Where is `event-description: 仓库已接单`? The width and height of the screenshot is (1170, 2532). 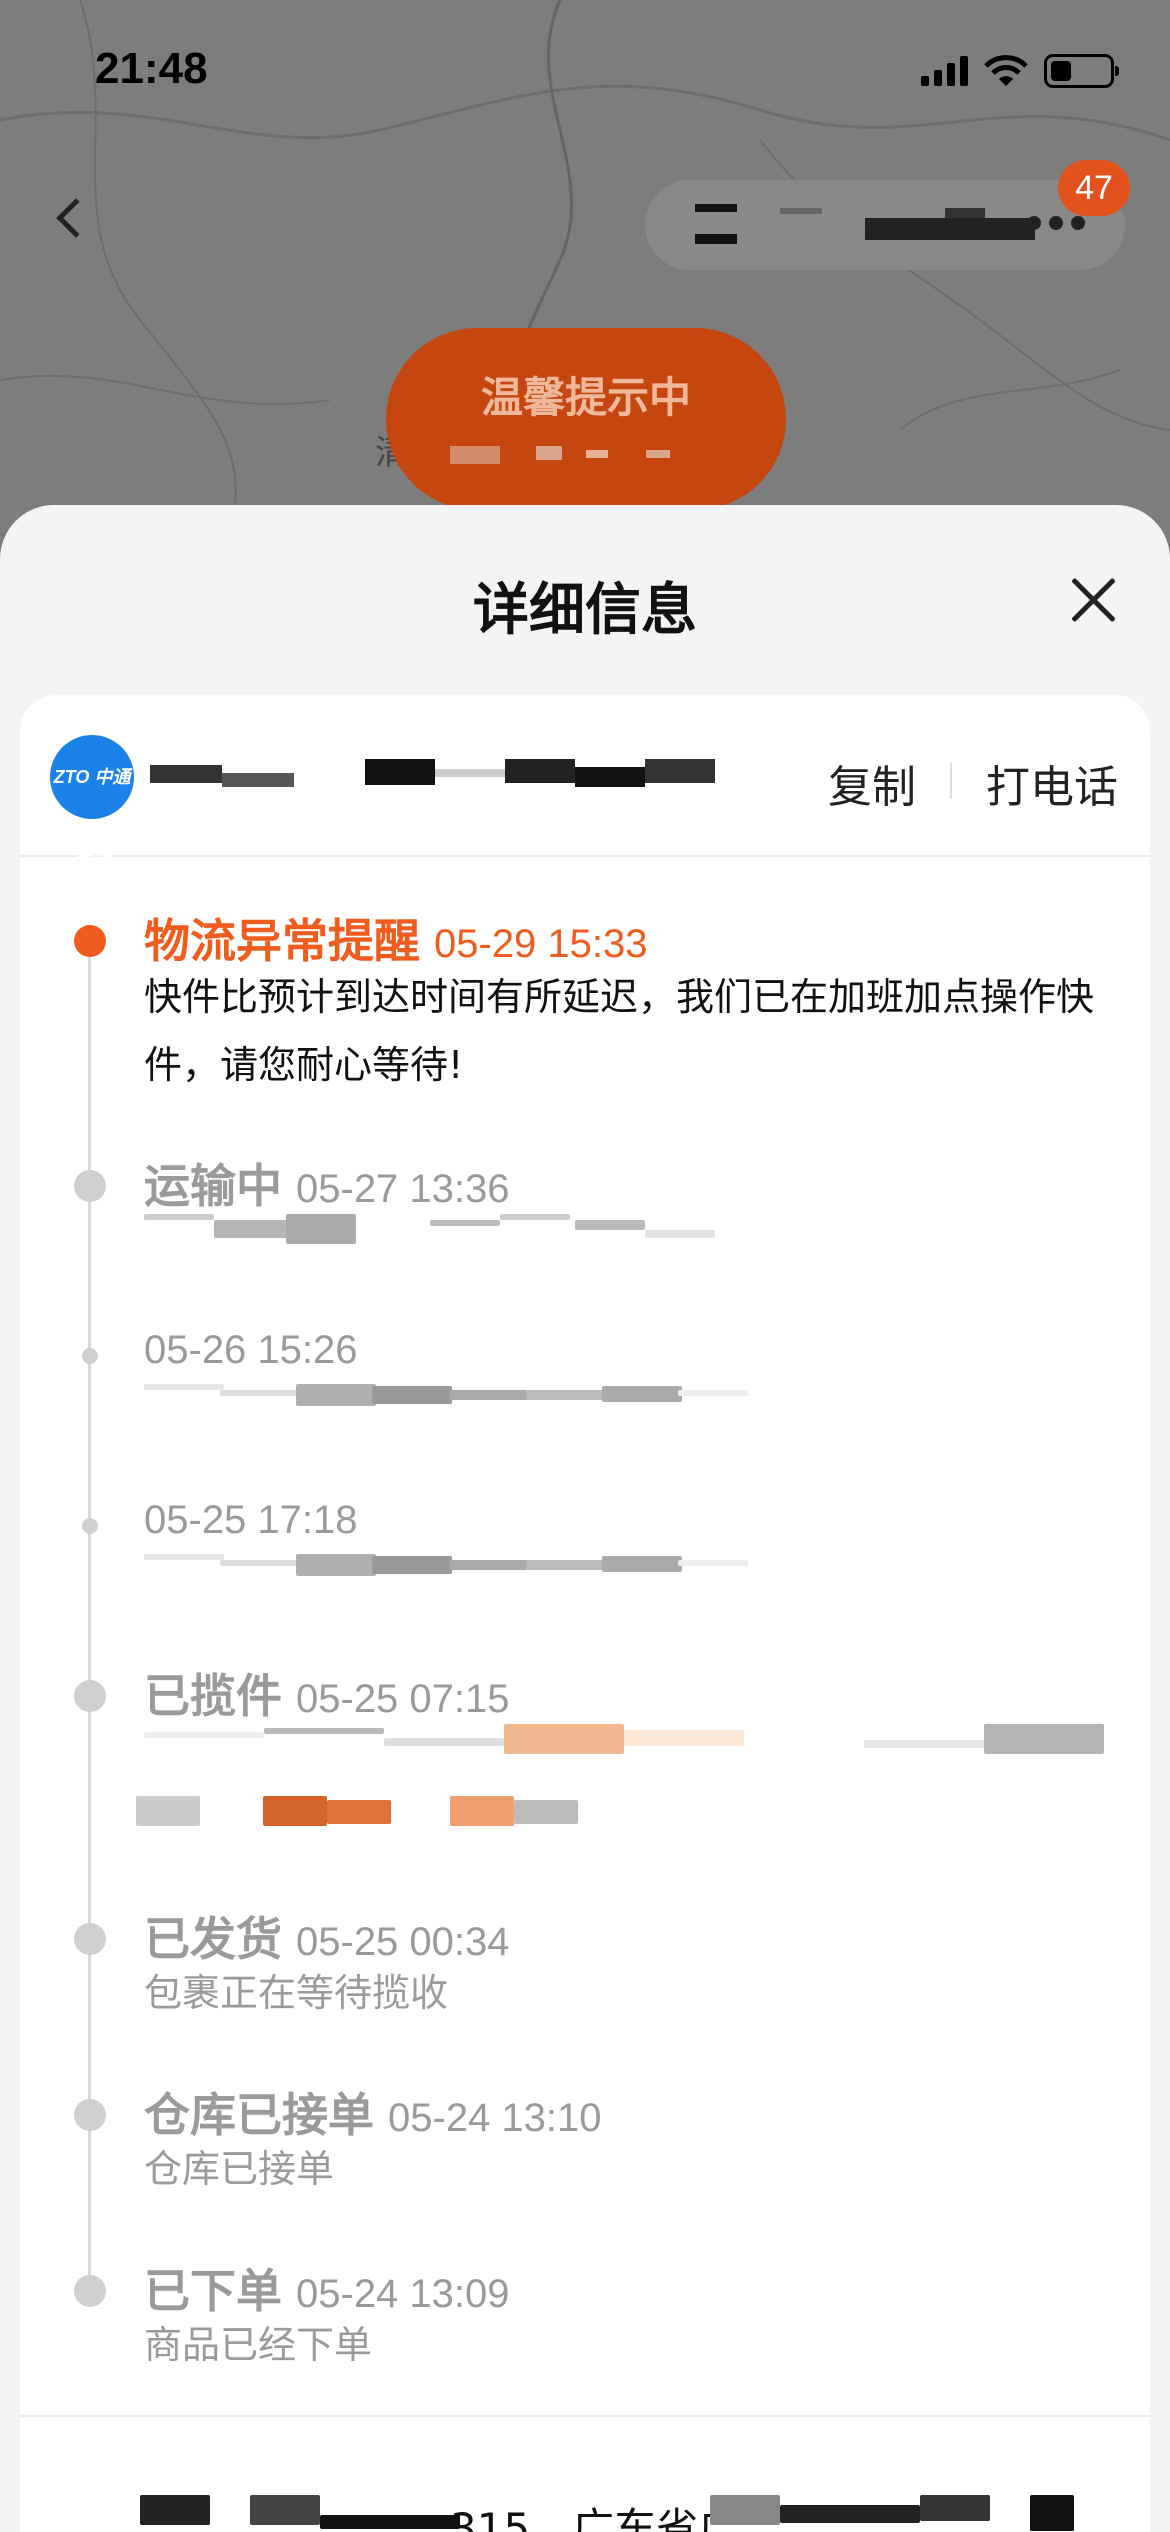
event-description: 仓库已接单 is located at coordinates (239, 2169).